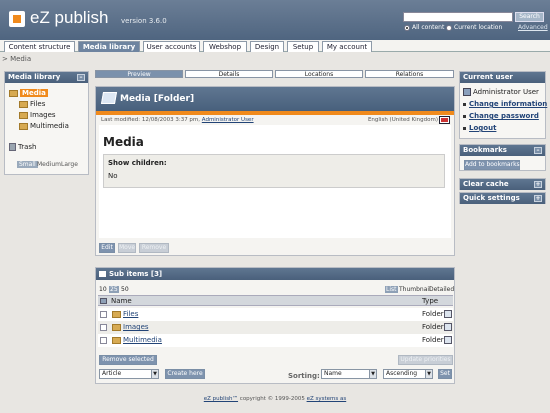 Image resolution: width=550 pixels, height=413 pixels. I want to click on tree-item-media: Media, so click(28, 93).